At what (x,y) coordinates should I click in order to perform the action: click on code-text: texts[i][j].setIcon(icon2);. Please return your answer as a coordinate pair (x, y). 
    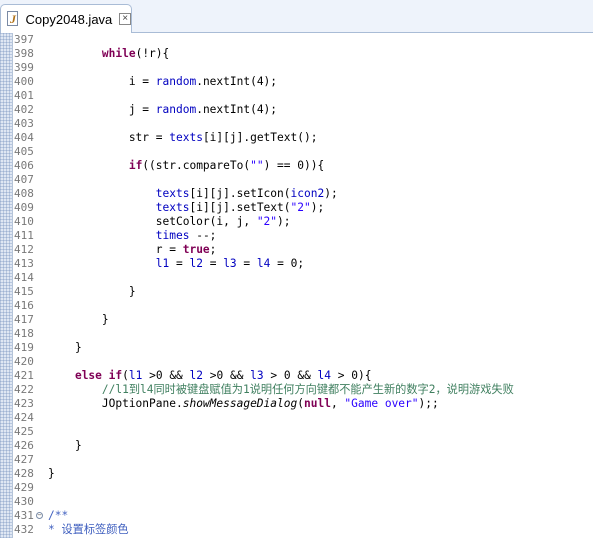
    Looking at the image, I should click on (193, 194).